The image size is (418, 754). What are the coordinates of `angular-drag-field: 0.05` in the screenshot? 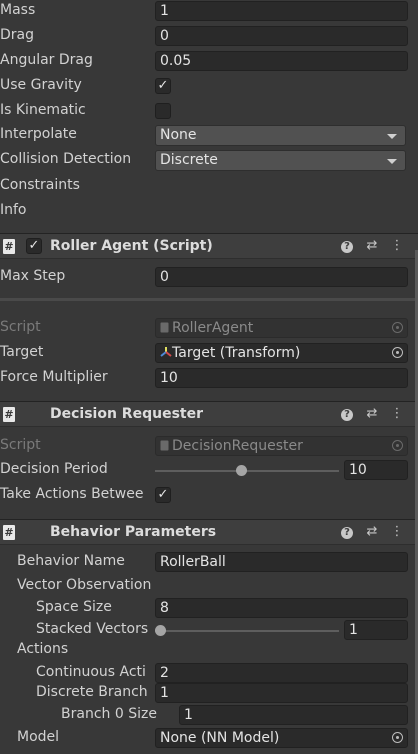 It's located at (281, 61).